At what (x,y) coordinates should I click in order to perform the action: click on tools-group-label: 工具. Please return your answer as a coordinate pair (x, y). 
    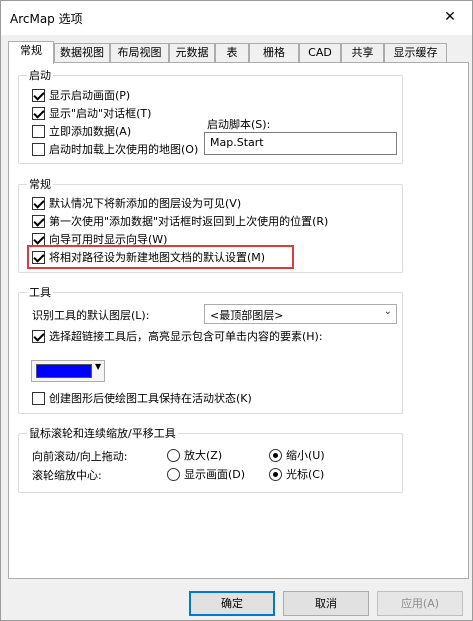
    Looking at the image, I should click on (40, 292).